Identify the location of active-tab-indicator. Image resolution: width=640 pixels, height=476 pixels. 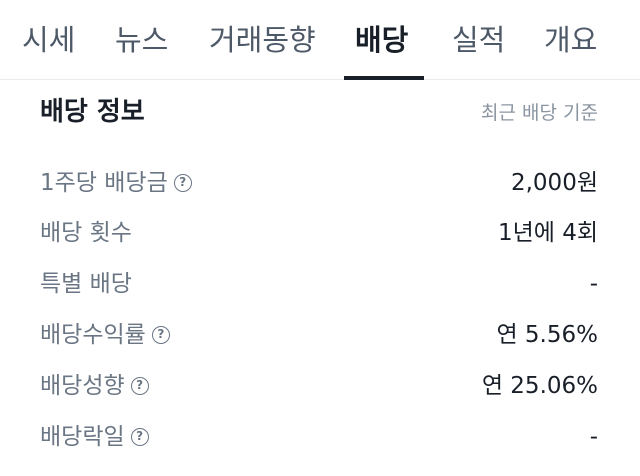
(384, 78).